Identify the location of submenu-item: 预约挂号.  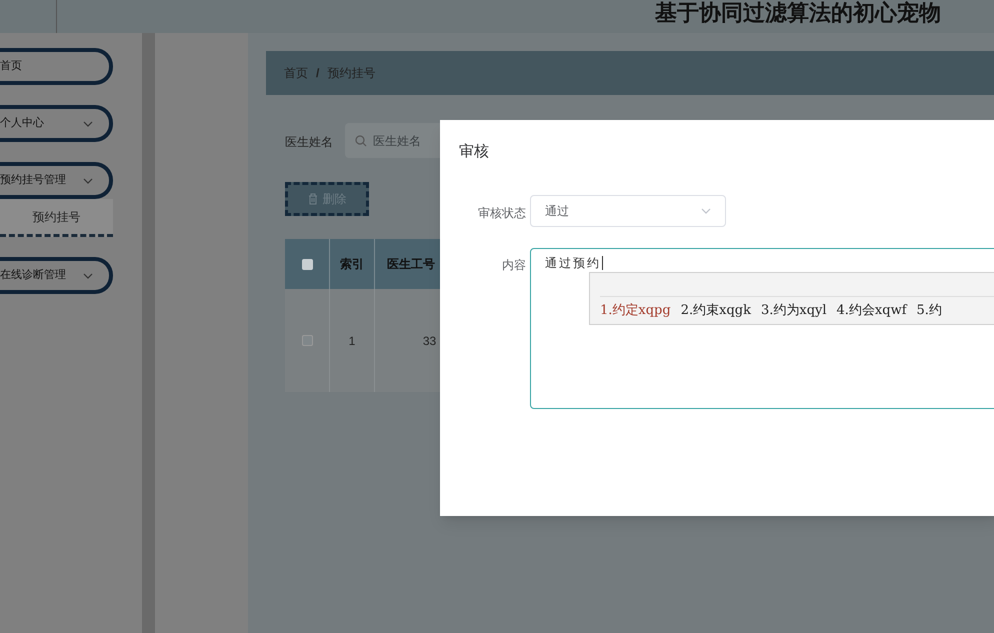
(56, 218).